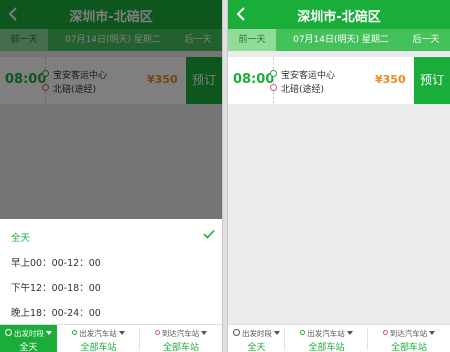  I want to click on trip-row: 08:00 宝安客运中心 北碚(途经) ¥350 预订, so click(339, 80).